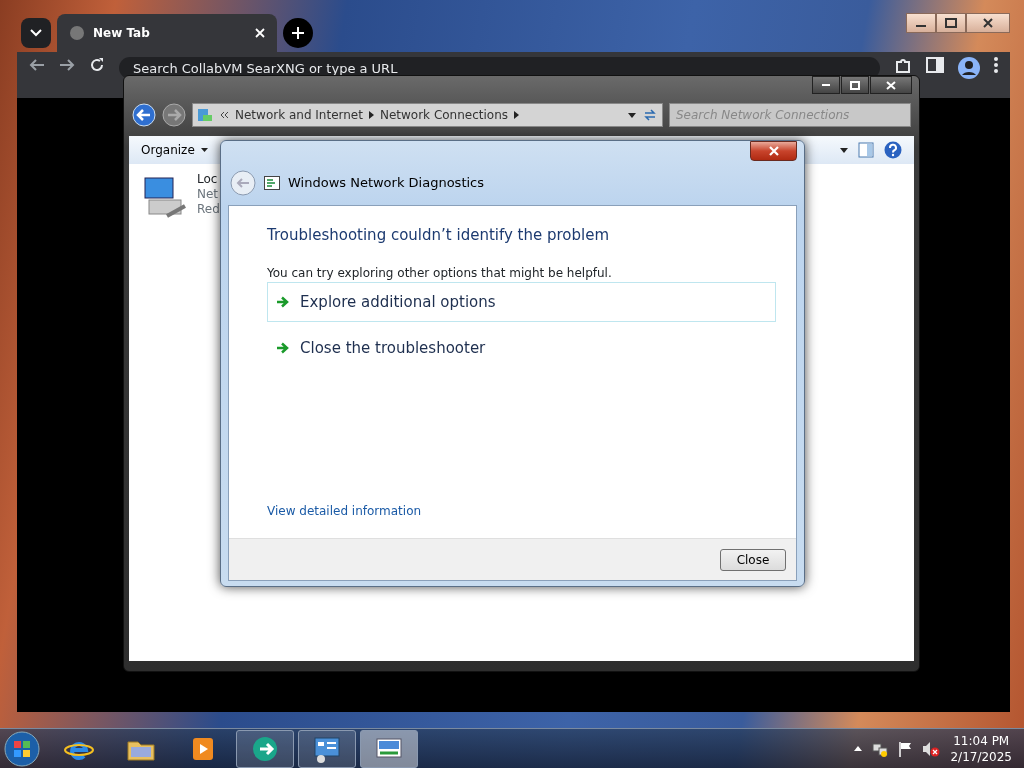 This screenshot has width=1024, height=768. I want to click on diagnostics-icon, so click(272, 183).